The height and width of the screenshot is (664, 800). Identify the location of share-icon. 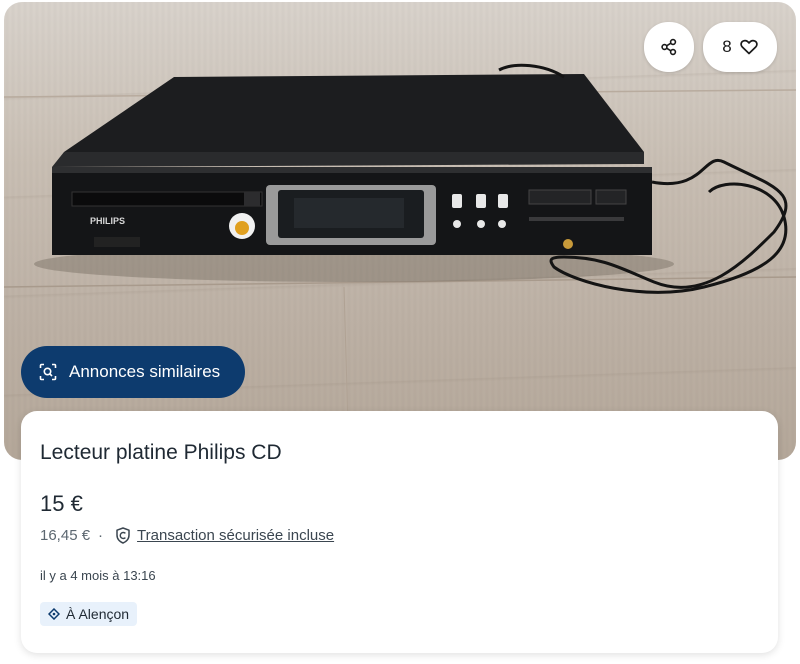
(669, 47).